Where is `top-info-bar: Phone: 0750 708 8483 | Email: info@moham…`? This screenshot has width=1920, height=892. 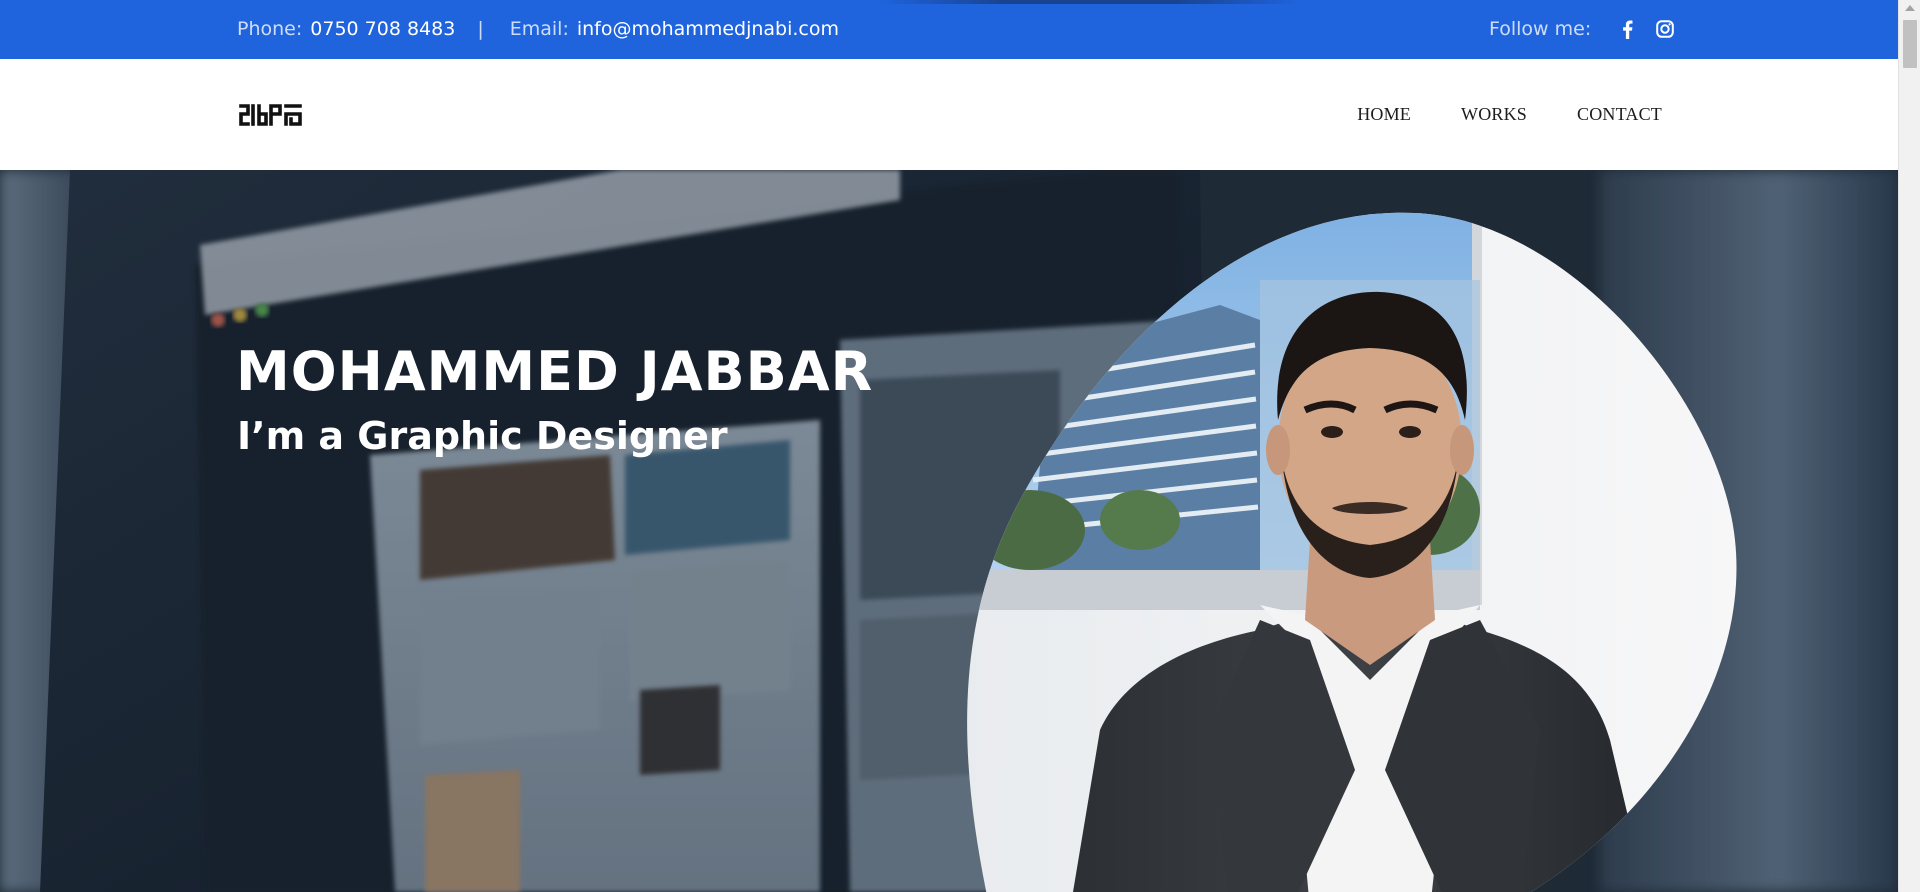
top-info-bar: Phone: 0750 708 8483 | Email: info@moham… is located at coordinates (949, 29).